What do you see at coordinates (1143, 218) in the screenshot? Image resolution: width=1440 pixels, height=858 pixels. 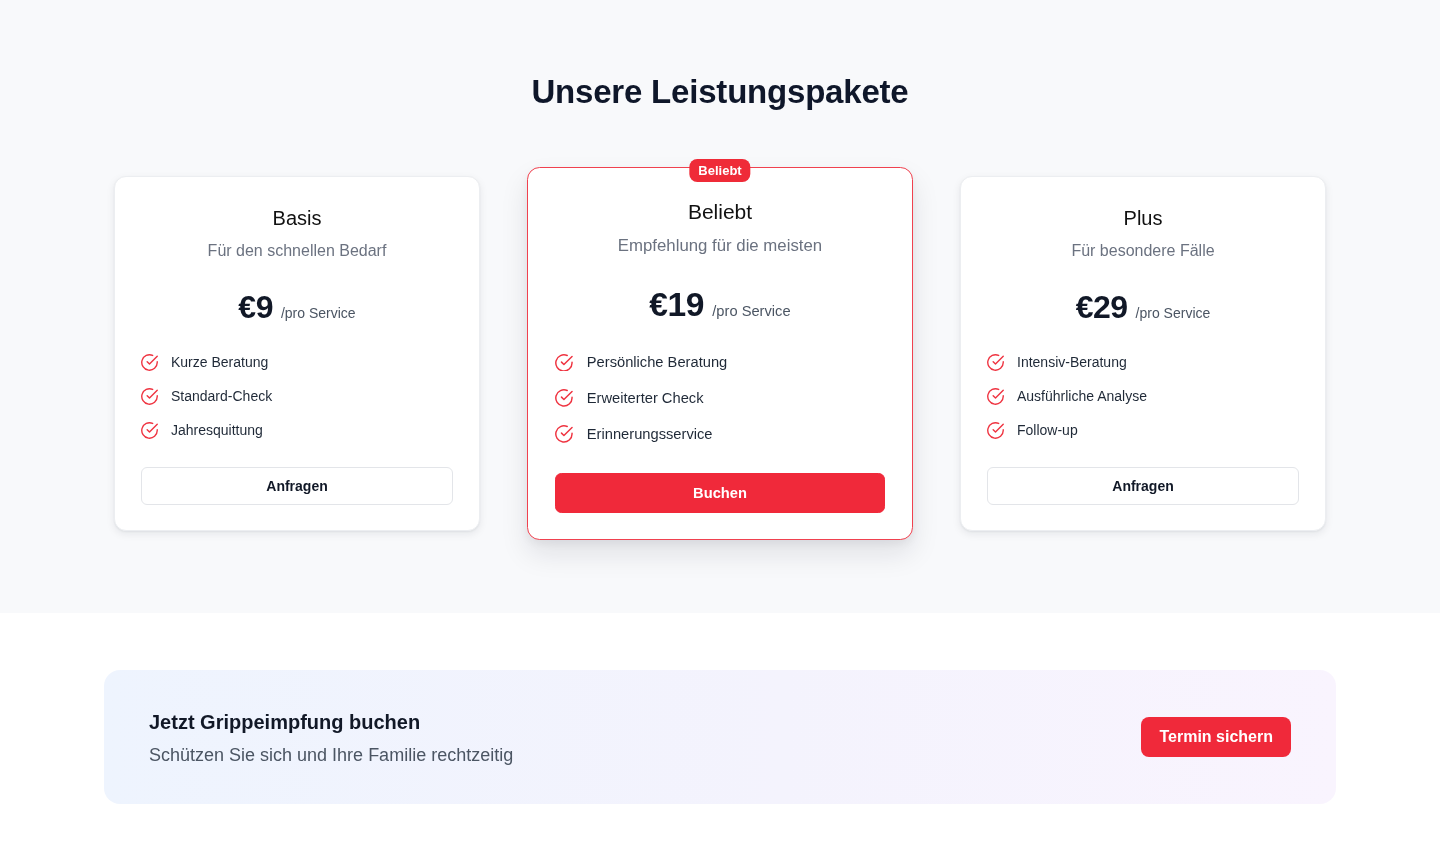 I see `plan-name: Plus` at bounding box center [1143, 218].